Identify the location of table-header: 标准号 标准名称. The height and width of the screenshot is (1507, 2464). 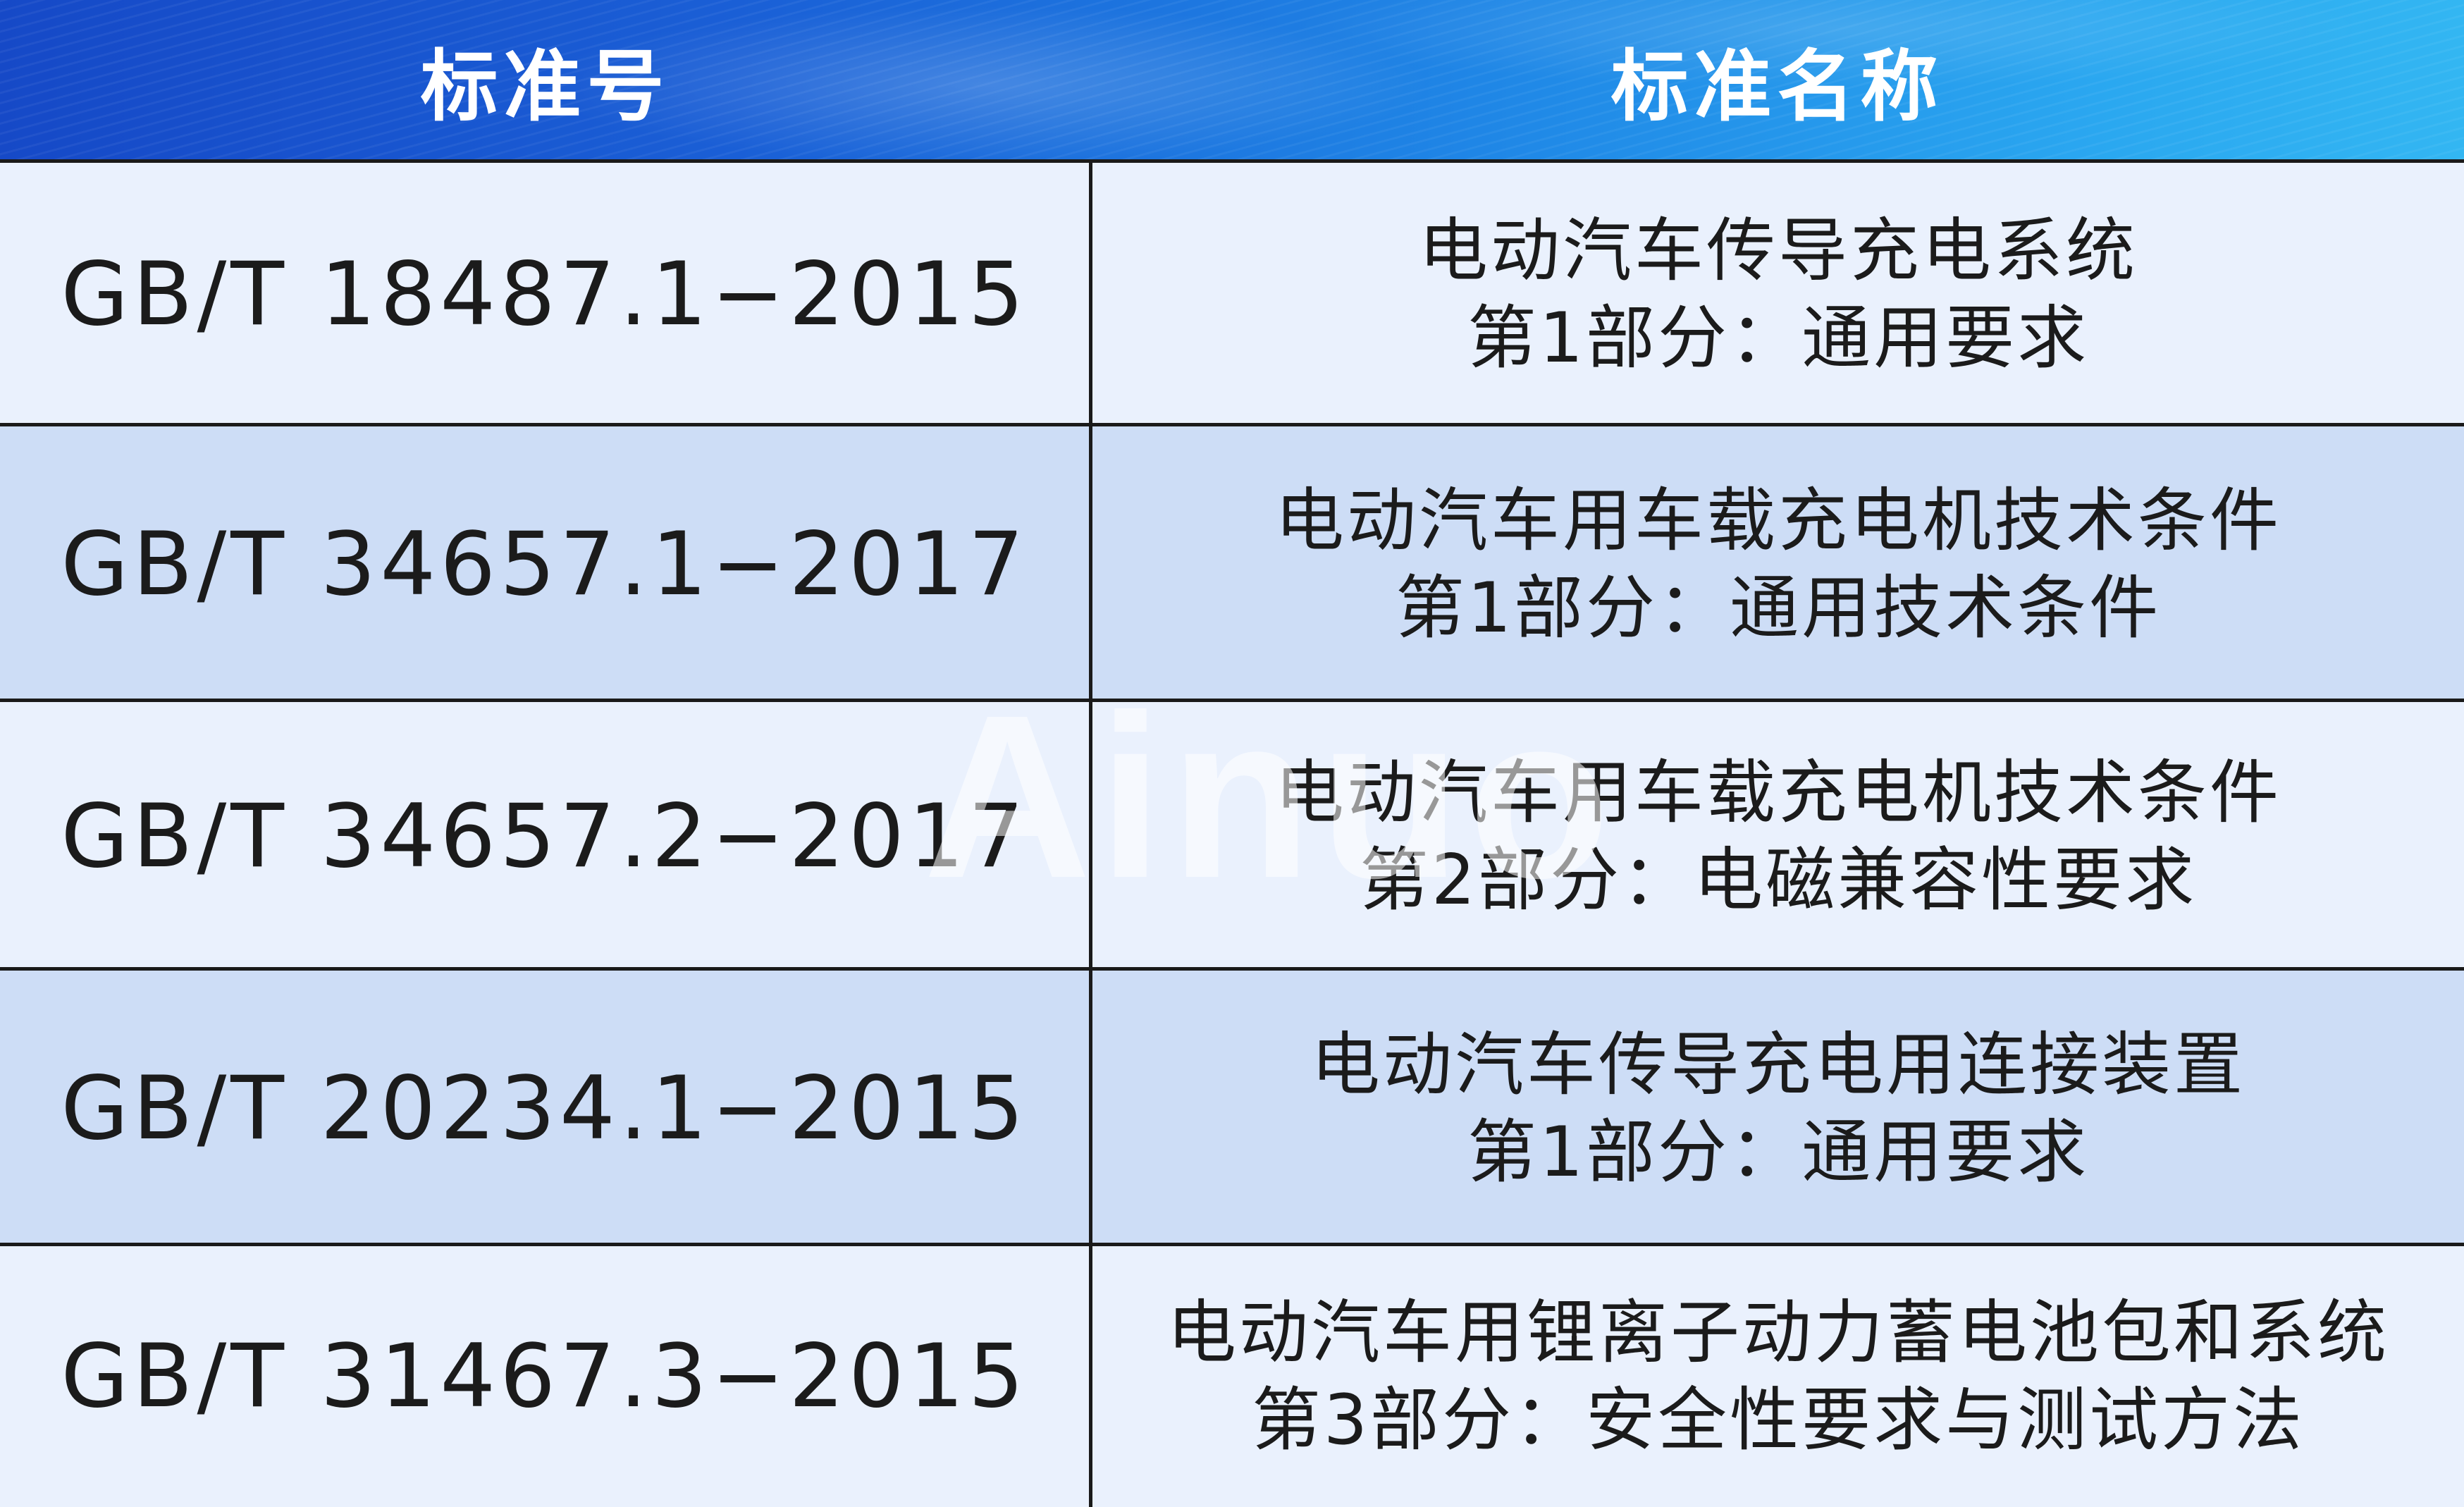
(1232, 79).